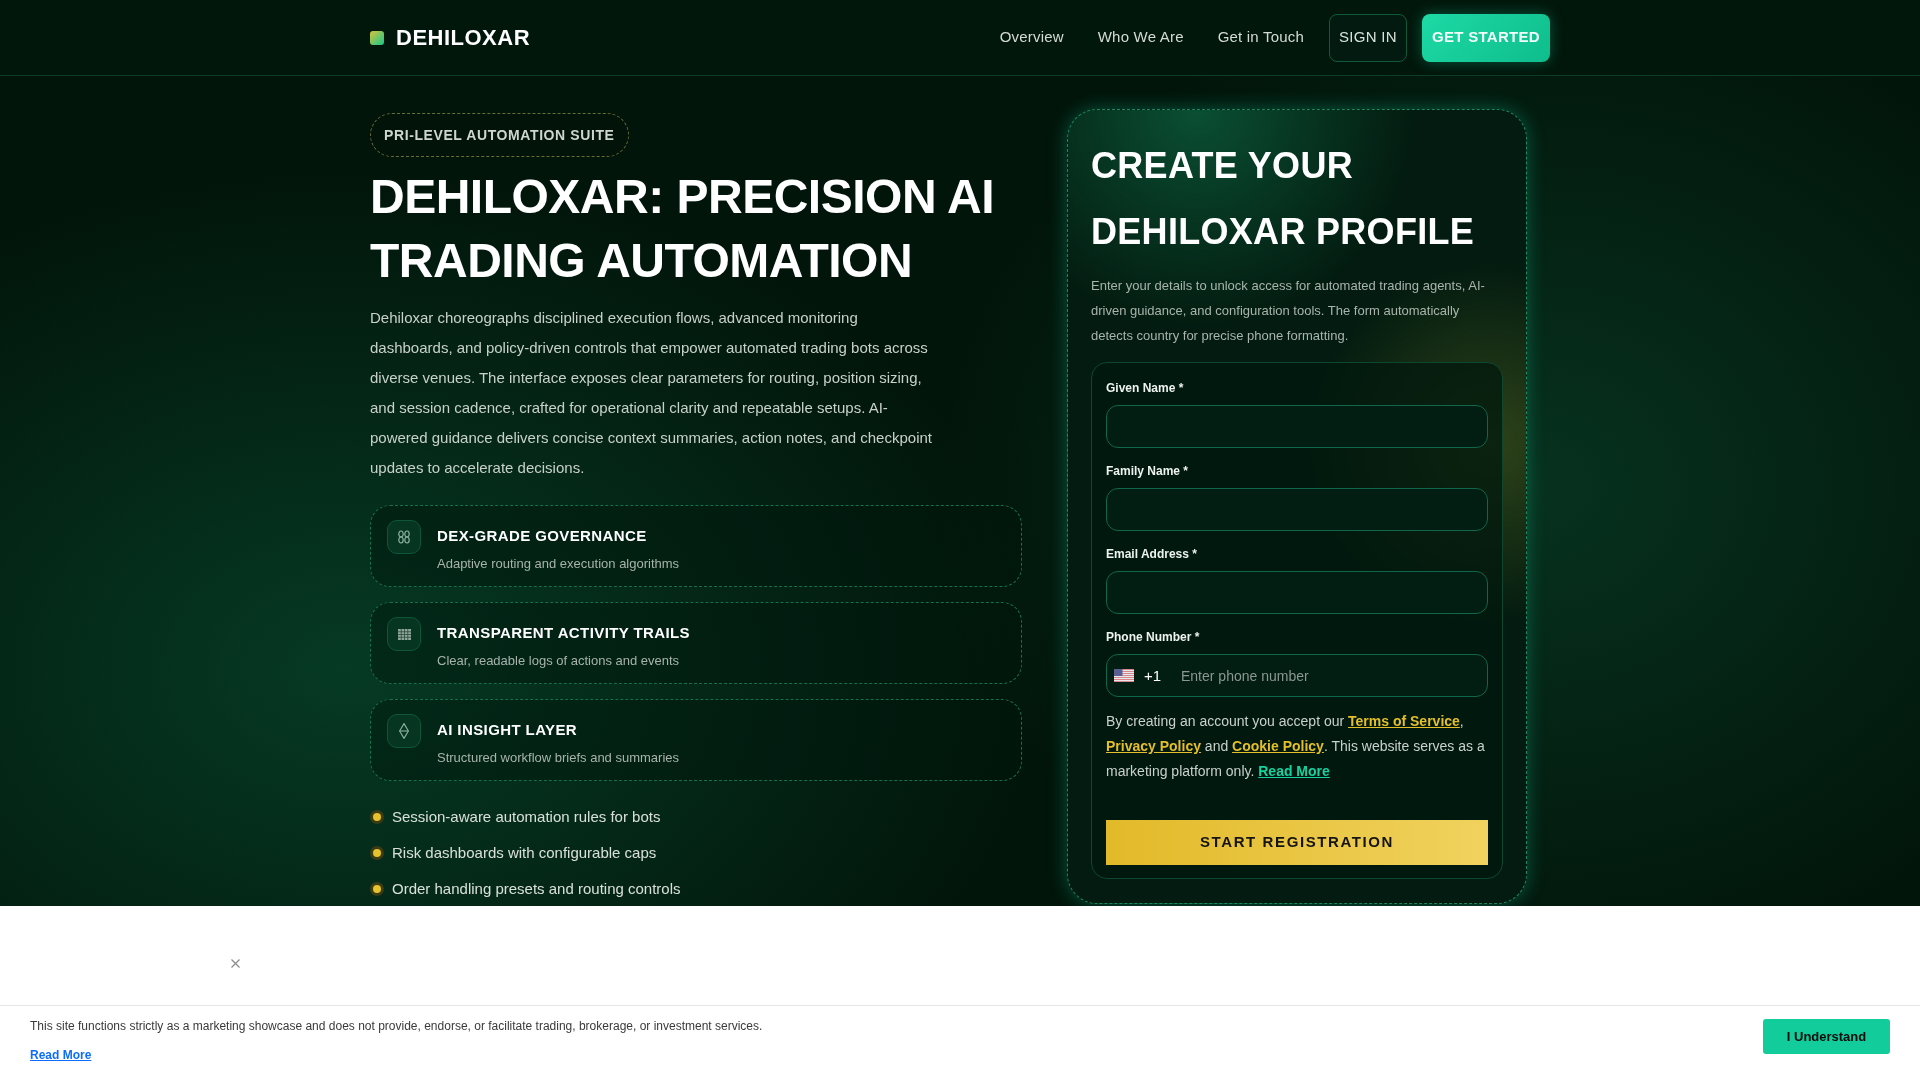  Describe the element at coordinates (404, 537) in the screenshot. I see `chain-icon` at that location.